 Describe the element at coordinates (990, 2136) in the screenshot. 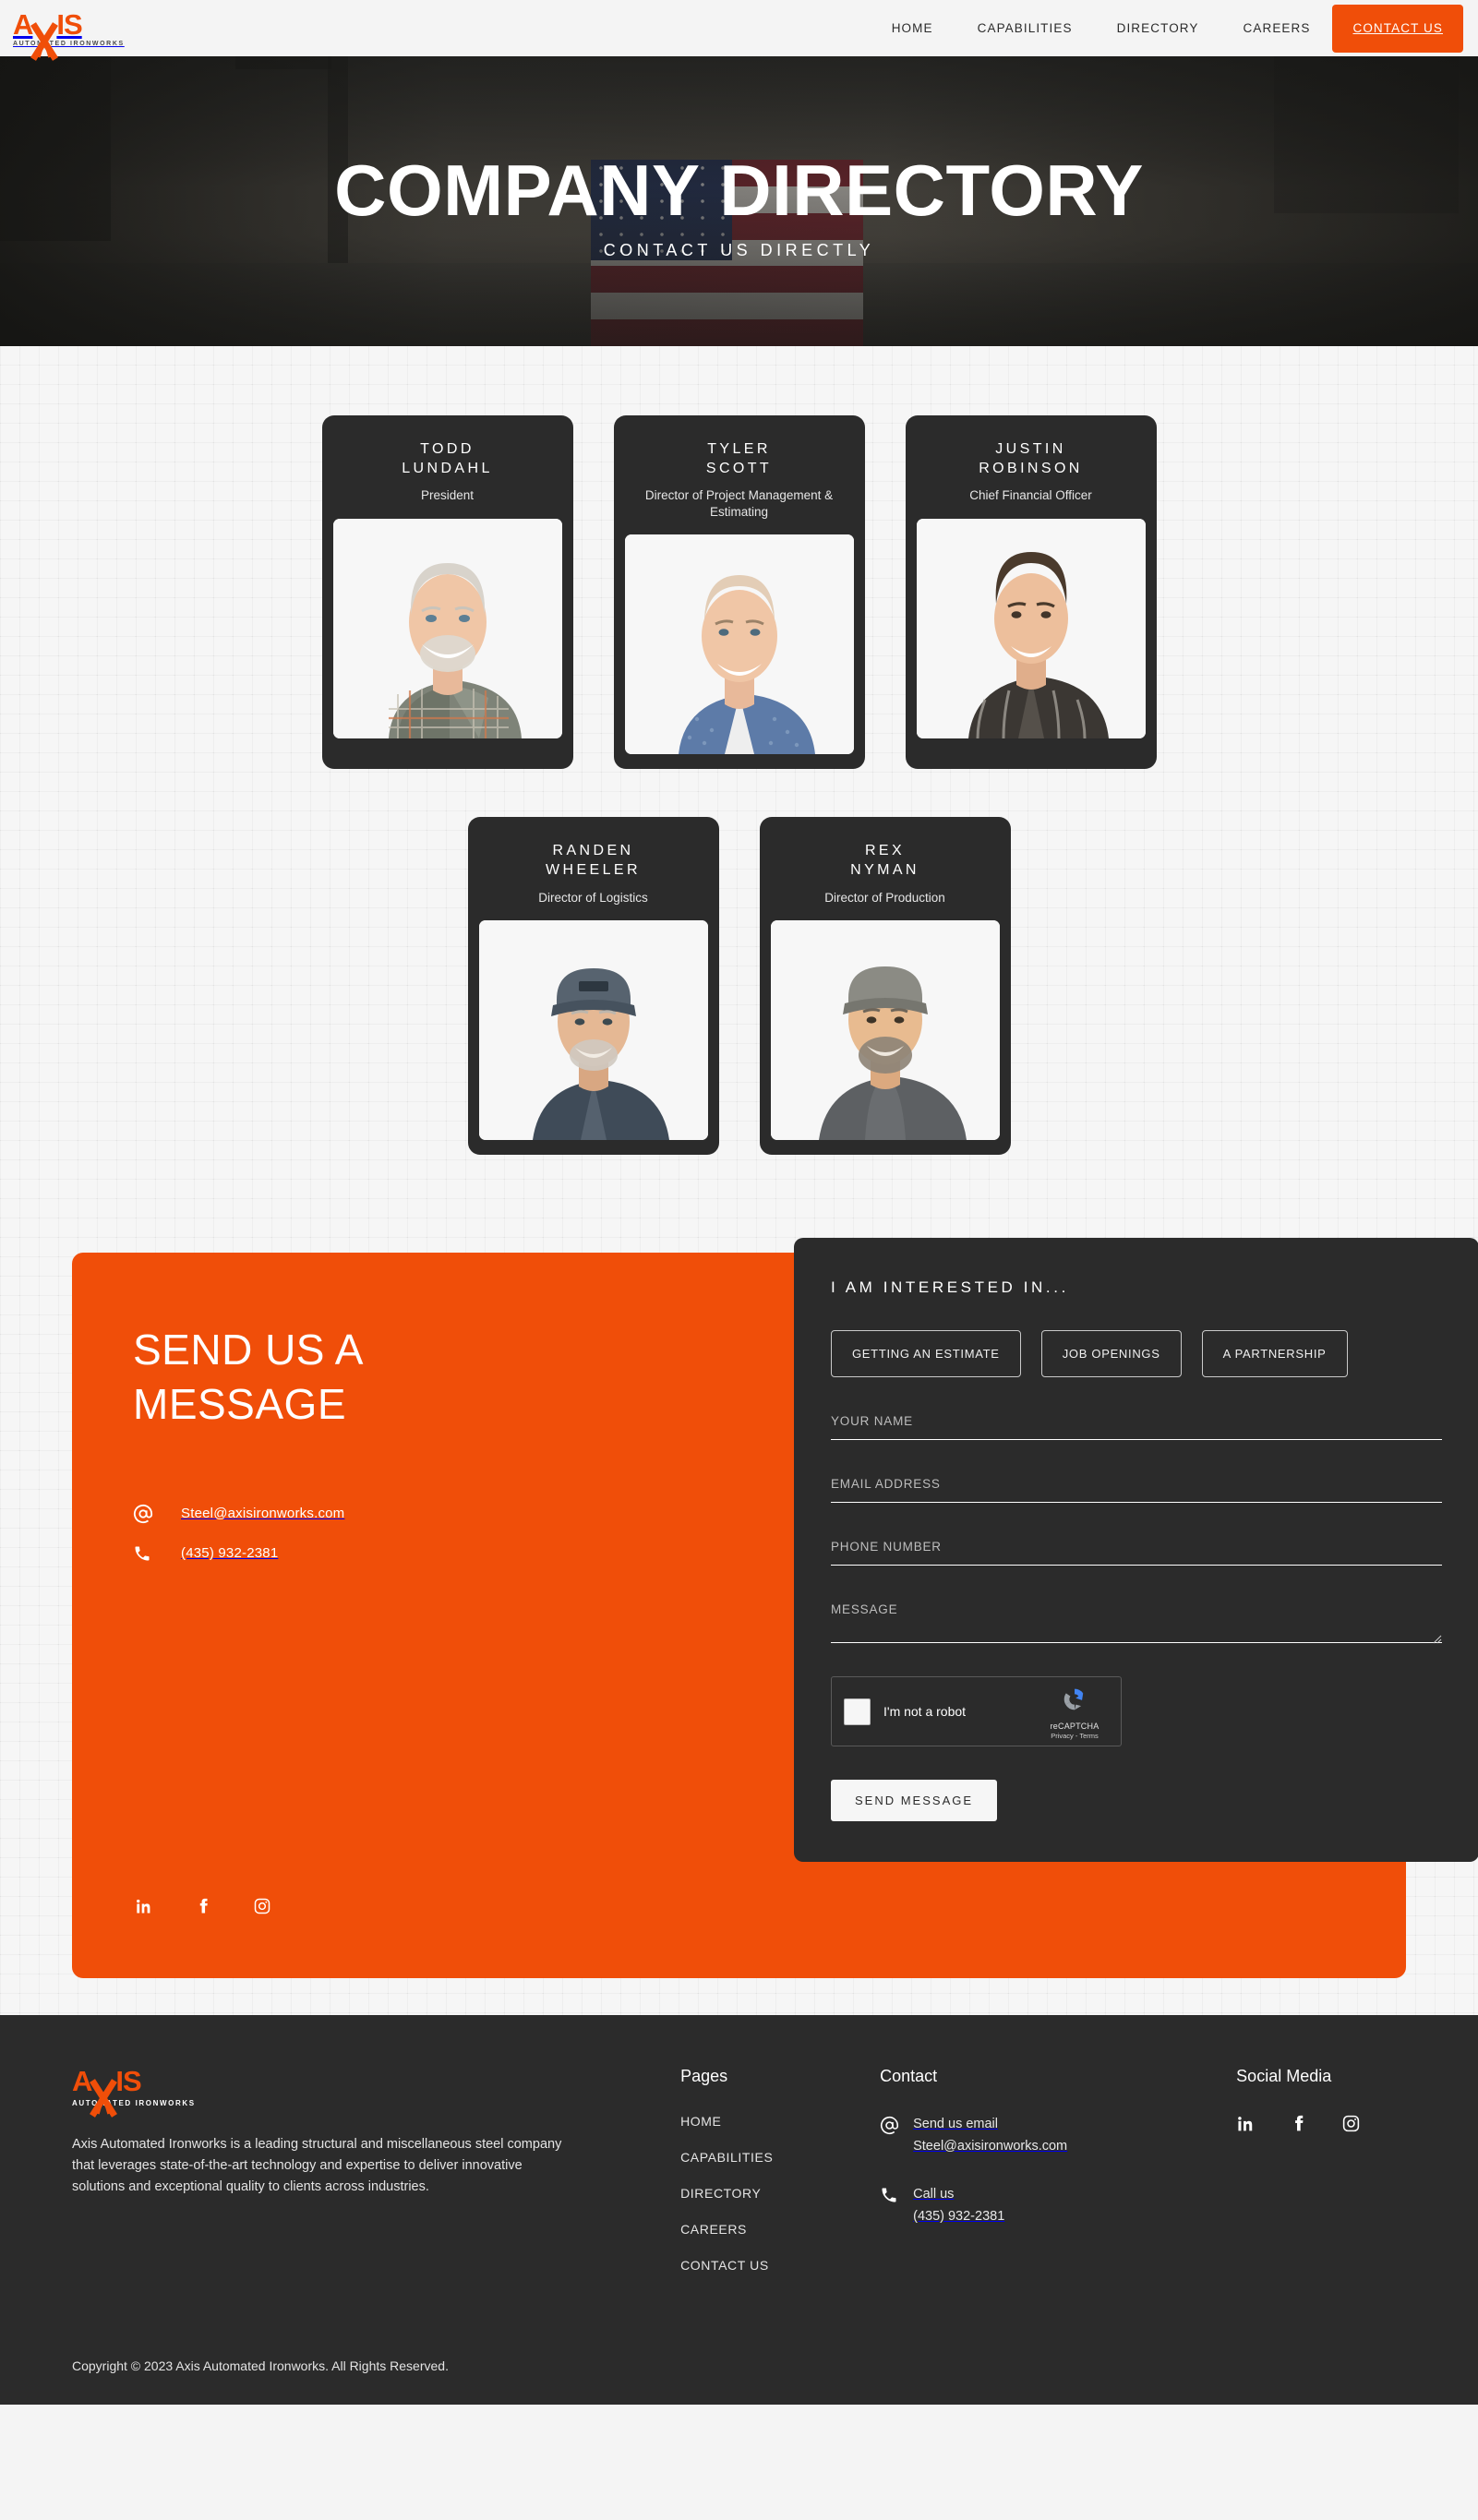

I see `footer-email-body: Send us email Steel@axisironworks.com` at that location.